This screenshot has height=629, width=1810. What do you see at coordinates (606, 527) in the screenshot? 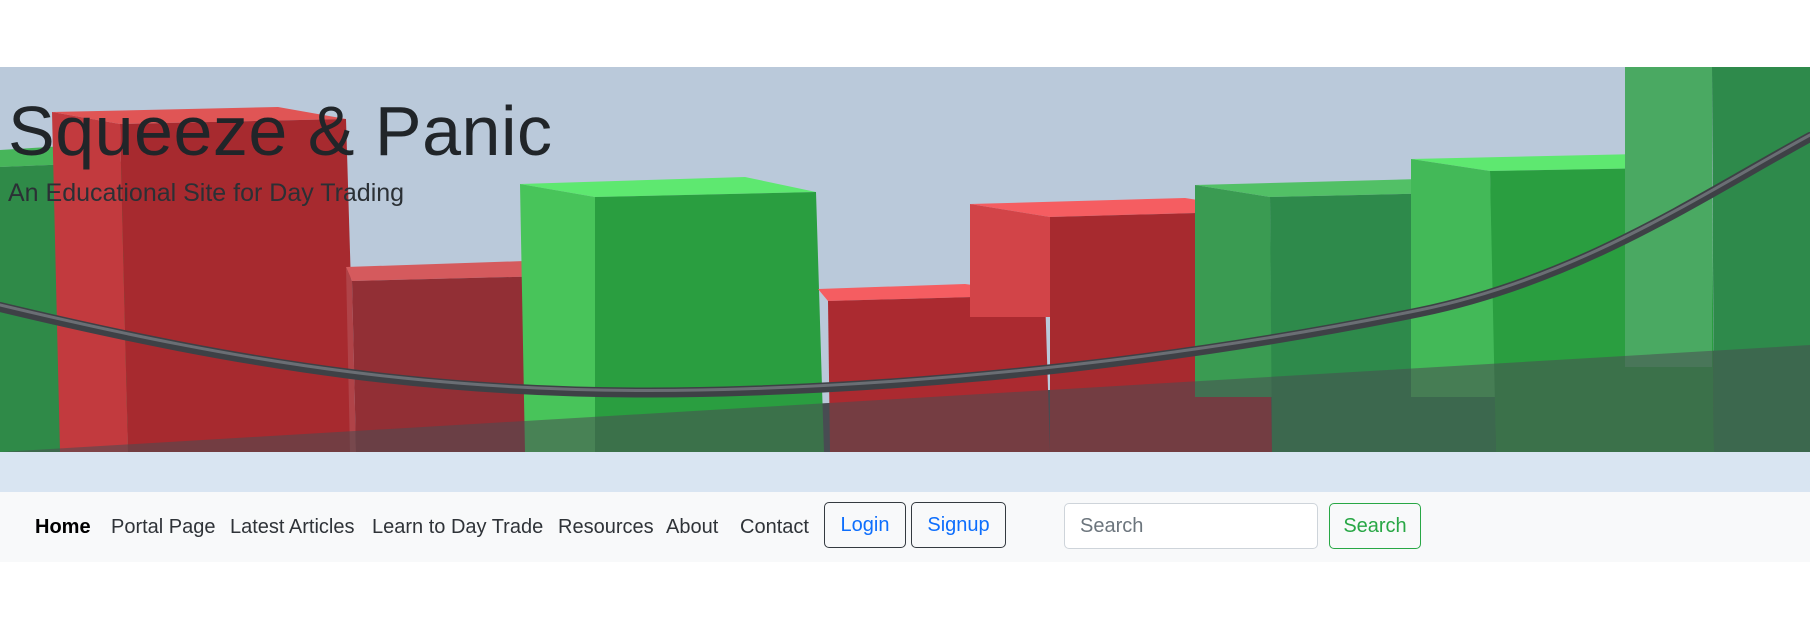
I see `nav-link-resources: Resources` at bounding box center [606, 527].